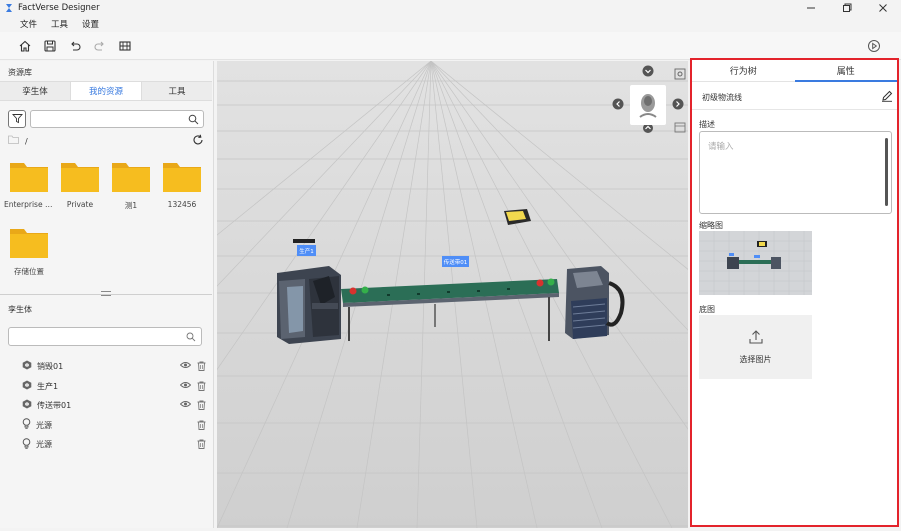 Image resolution: width=901 pixels, height=531 pixels. What do you see at coordinates (9, 8) in the screenshot?
I see `app-logo-icon` at bounding box center [9, 8].